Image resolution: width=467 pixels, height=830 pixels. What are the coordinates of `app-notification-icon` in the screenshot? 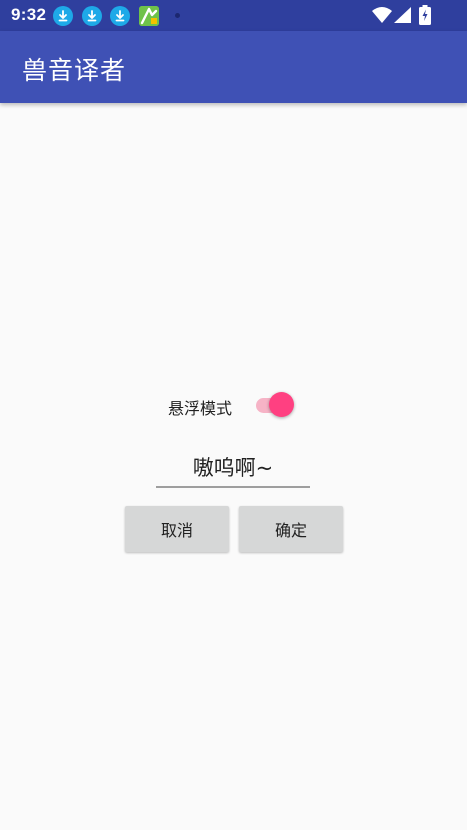 It's located at (149, 16).